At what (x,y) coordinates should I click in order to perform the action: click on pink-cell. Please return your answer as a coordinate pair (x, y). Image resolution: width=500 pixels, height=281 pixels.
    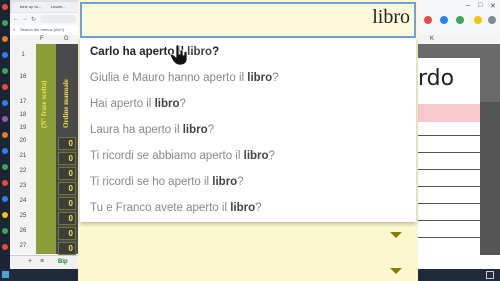
    Looking at the image, I should click on (449, 113).